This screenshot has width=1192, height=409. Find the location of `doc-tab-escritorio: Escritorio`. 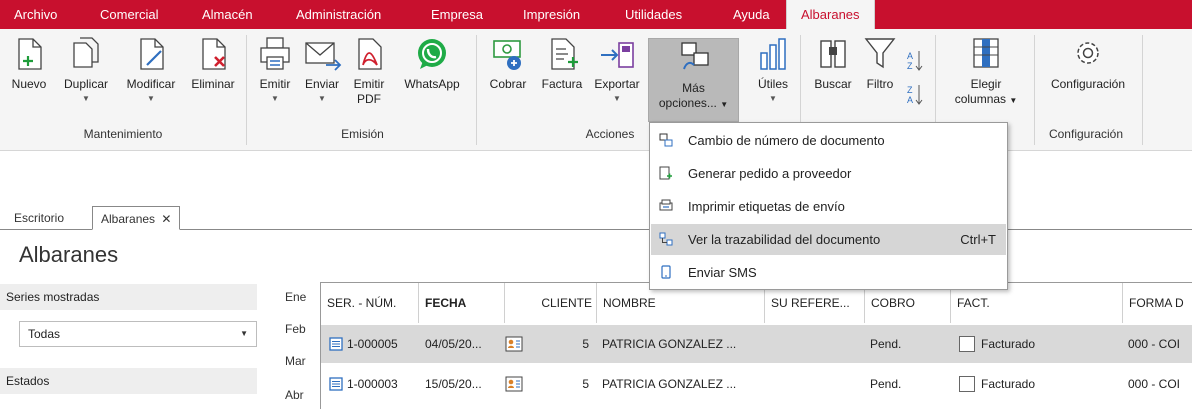

doc-tab-escritorio: Escritorio is located at coordinates (39, 218).